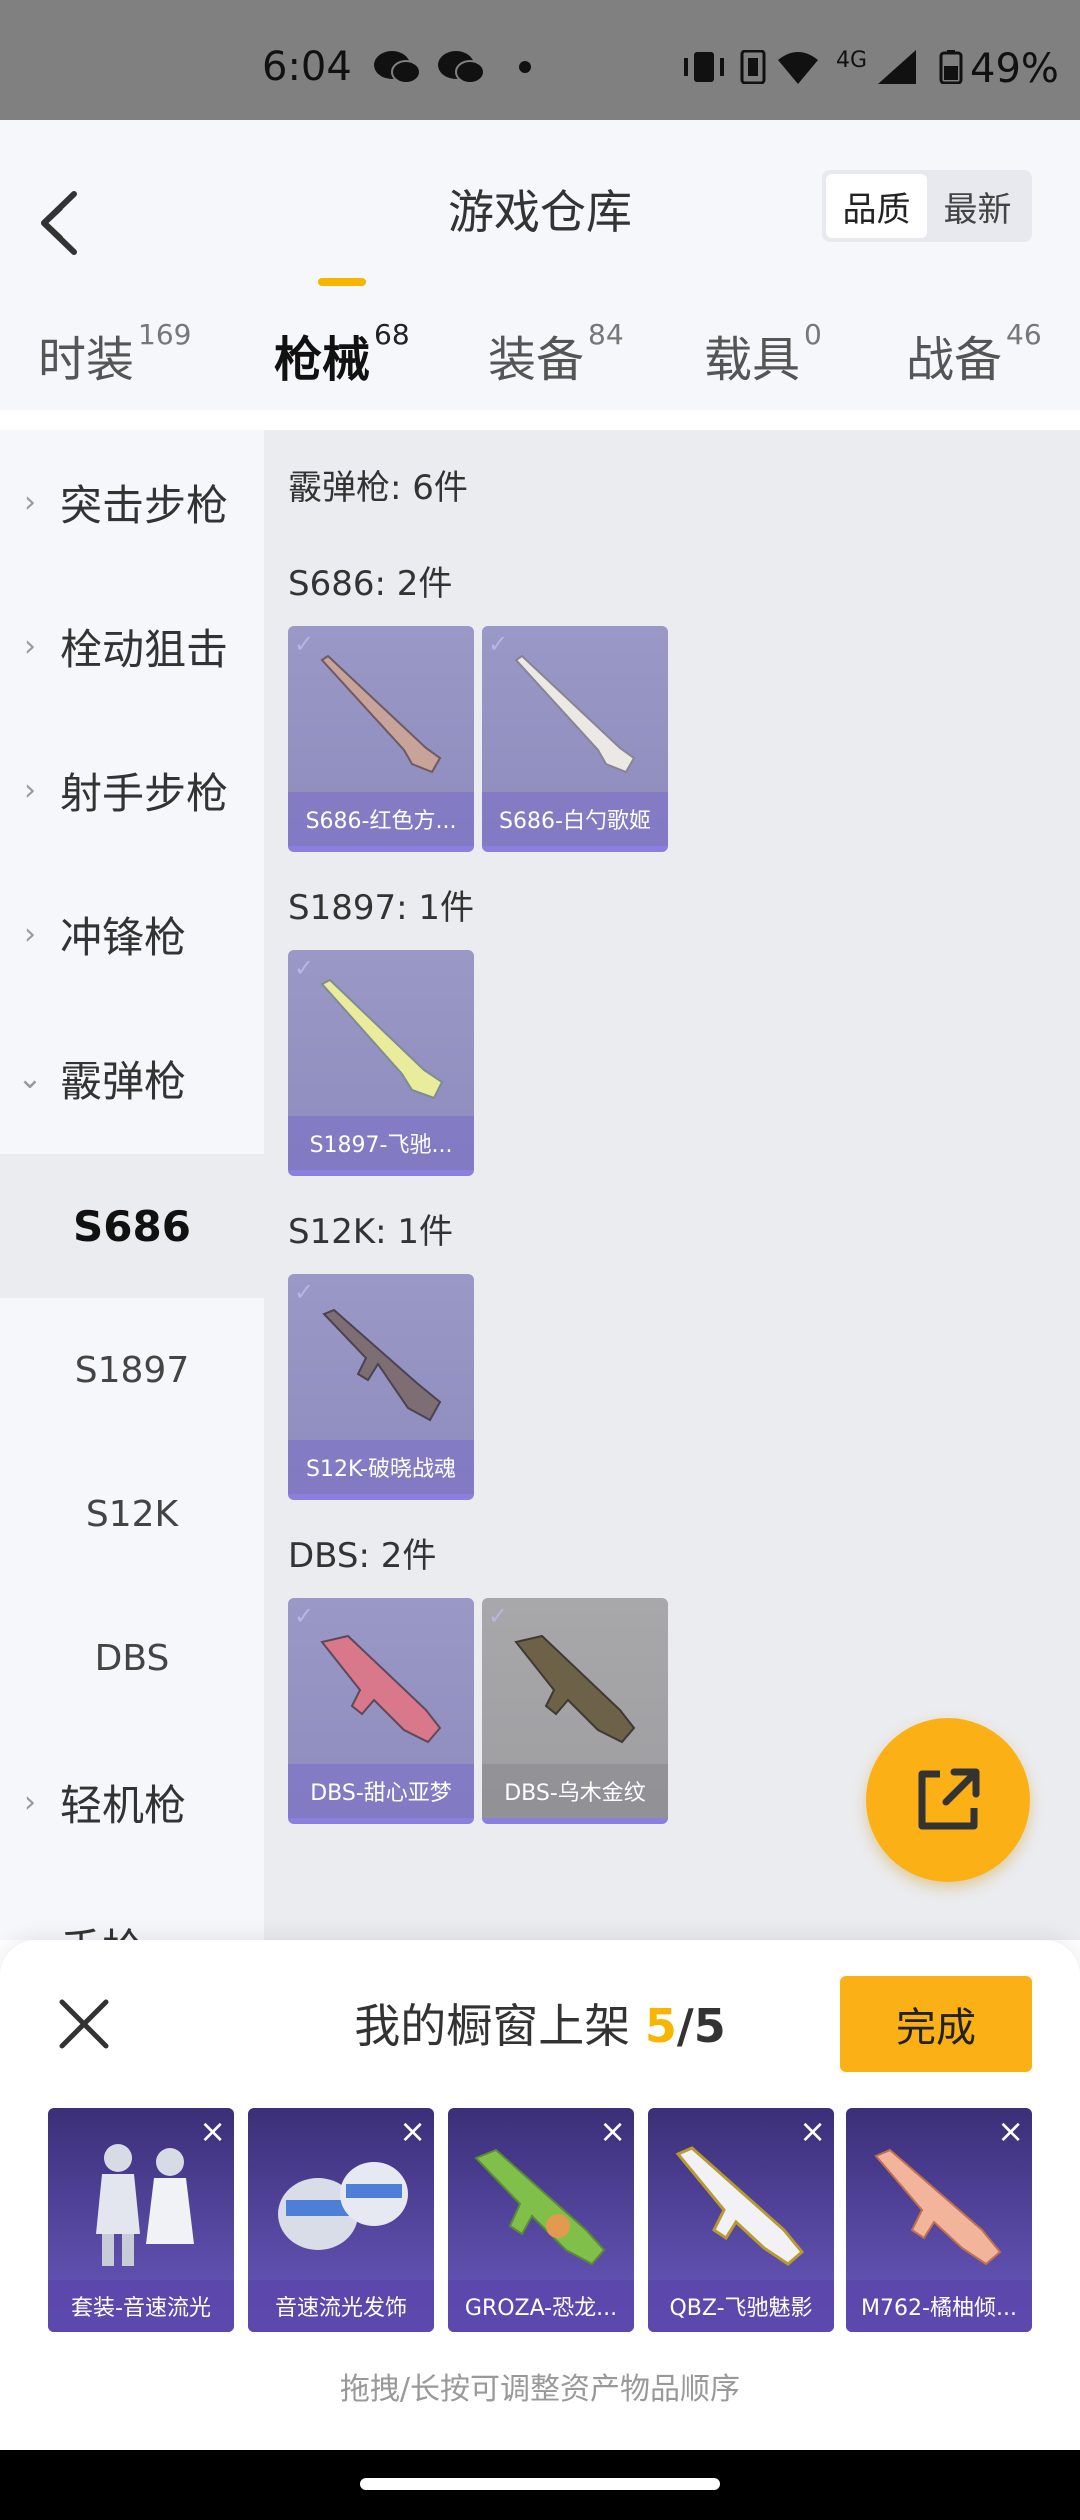 The width and height of the screenshot is (1080, 2520). I want to click on sort-newest-button: 最新, so click(977, 206).